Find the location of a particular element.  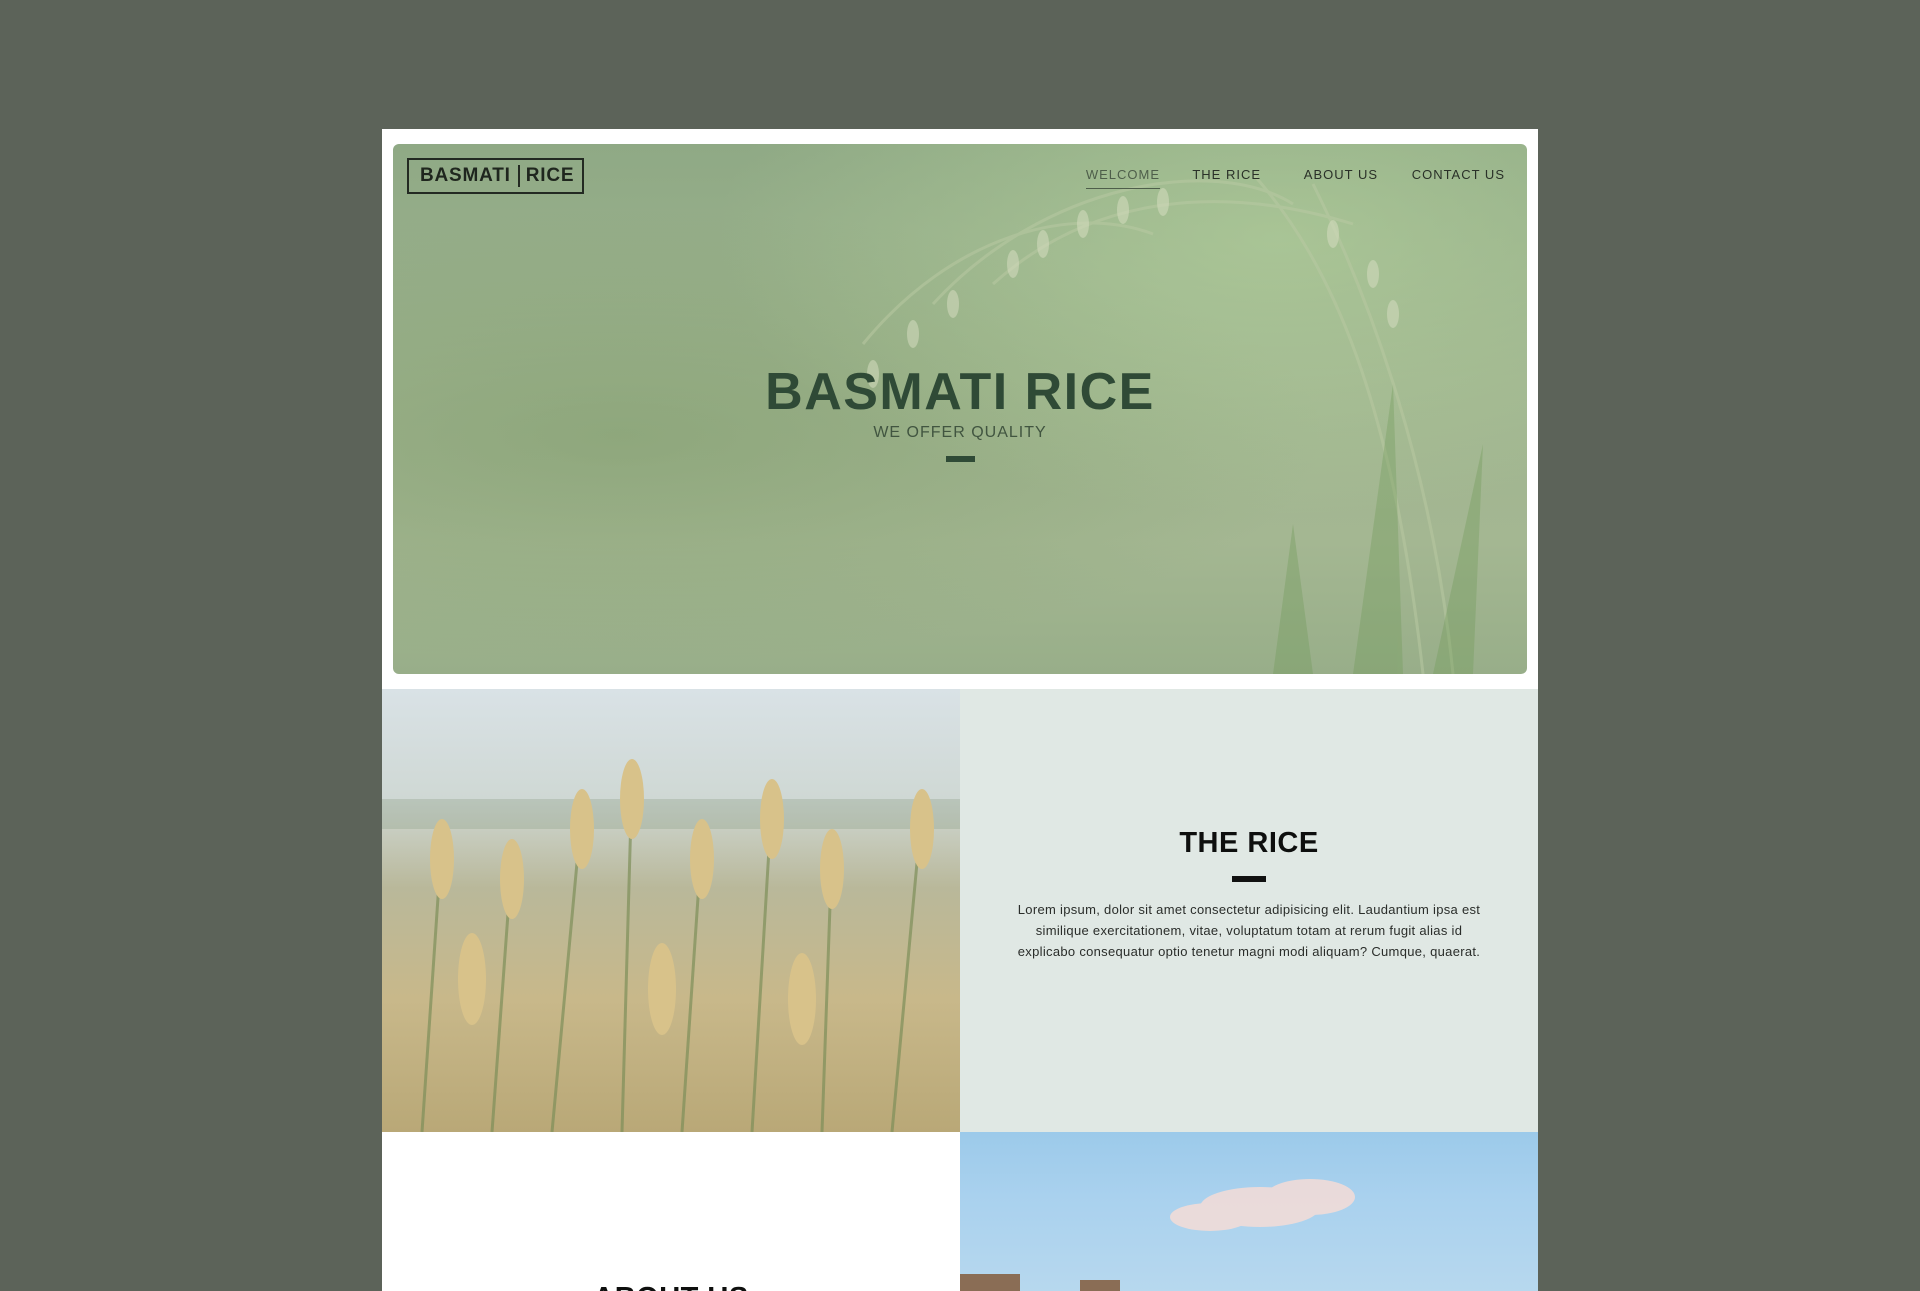

the-rice-divider is located at coordinates (1249, 879).